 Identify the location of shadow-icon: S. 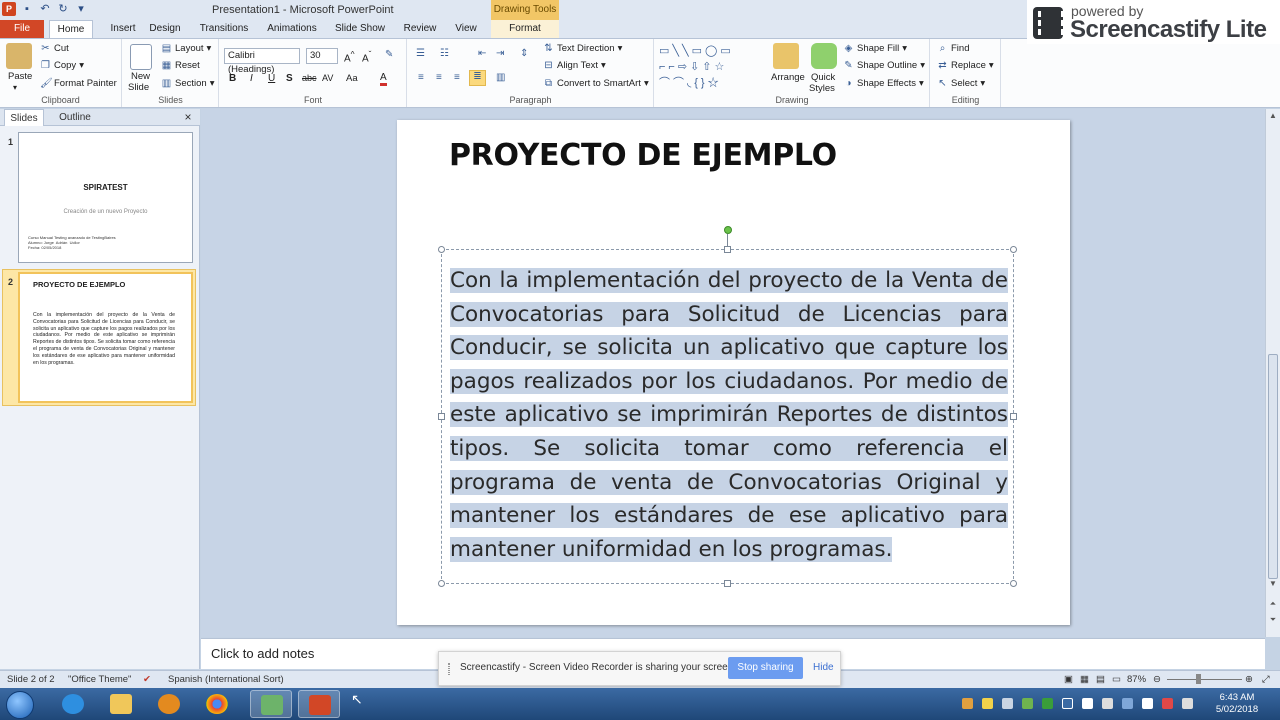
(289, 78).